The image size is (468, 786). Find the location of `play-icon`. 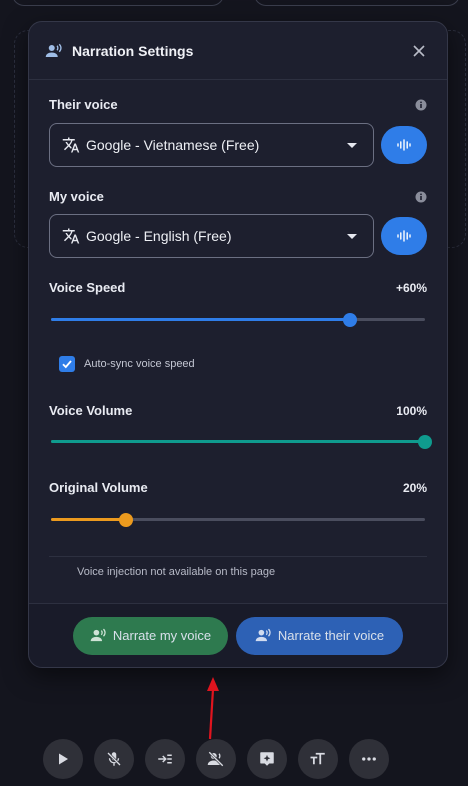

play-icon is located at coordinates (63, 759).